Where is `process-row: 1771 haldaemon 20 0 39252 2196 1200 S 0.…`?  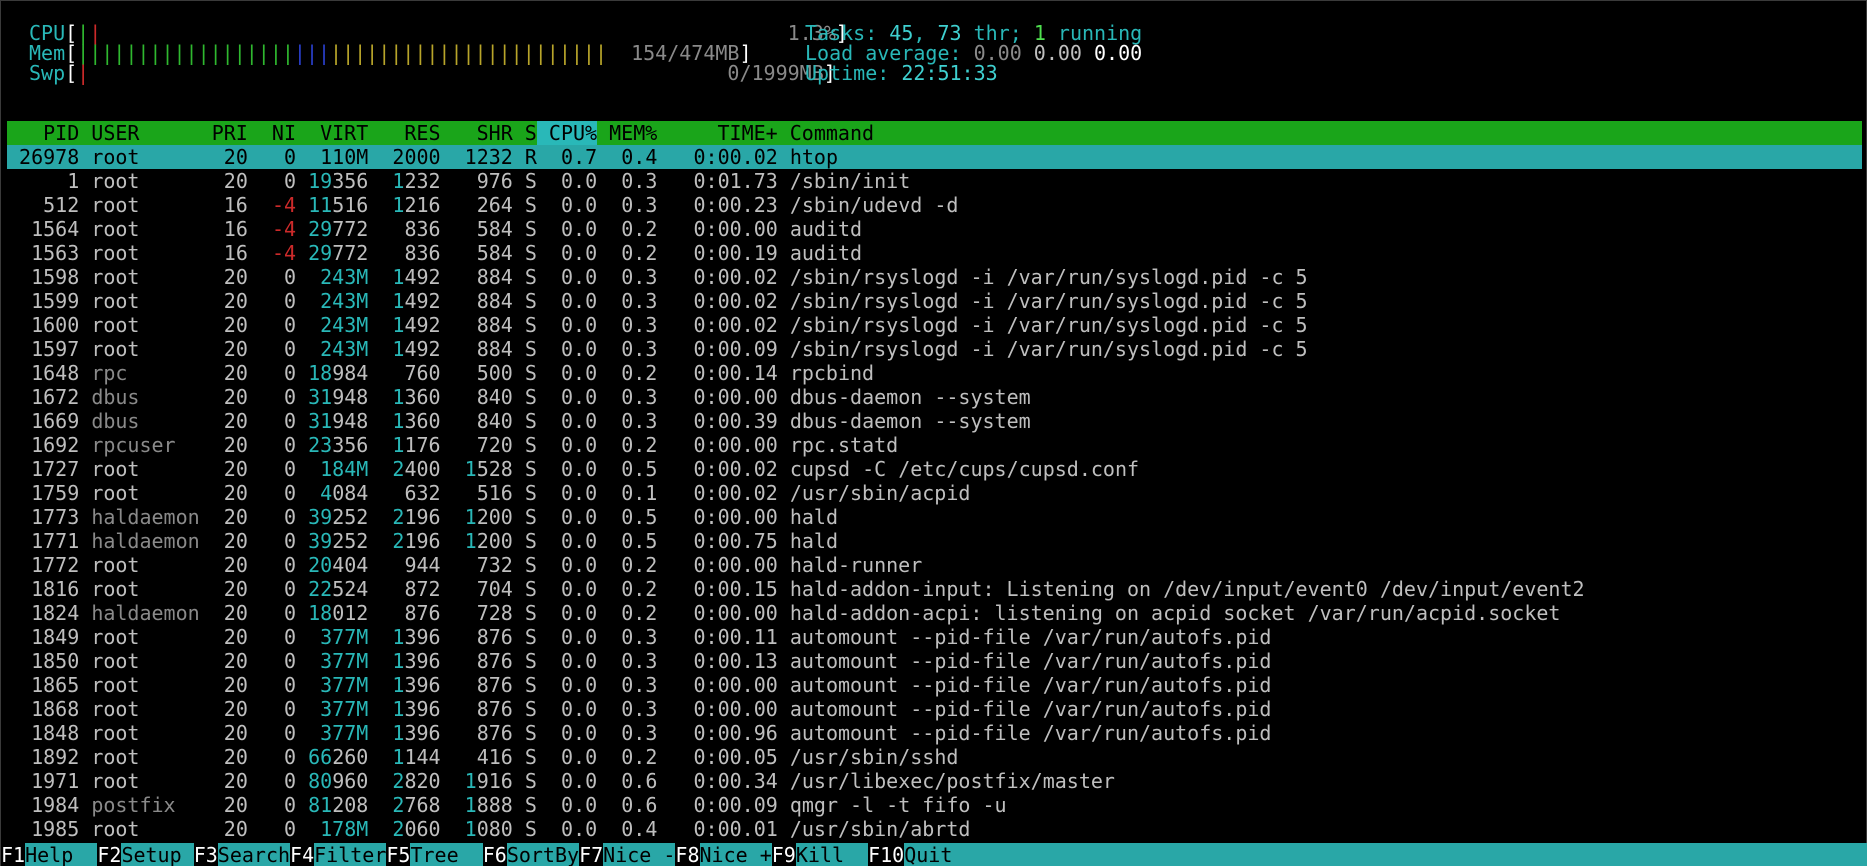 process-row: 1771 haldaemon 20 0 39252 2196 1200 S 0.… is located at coordinates (934, 541).